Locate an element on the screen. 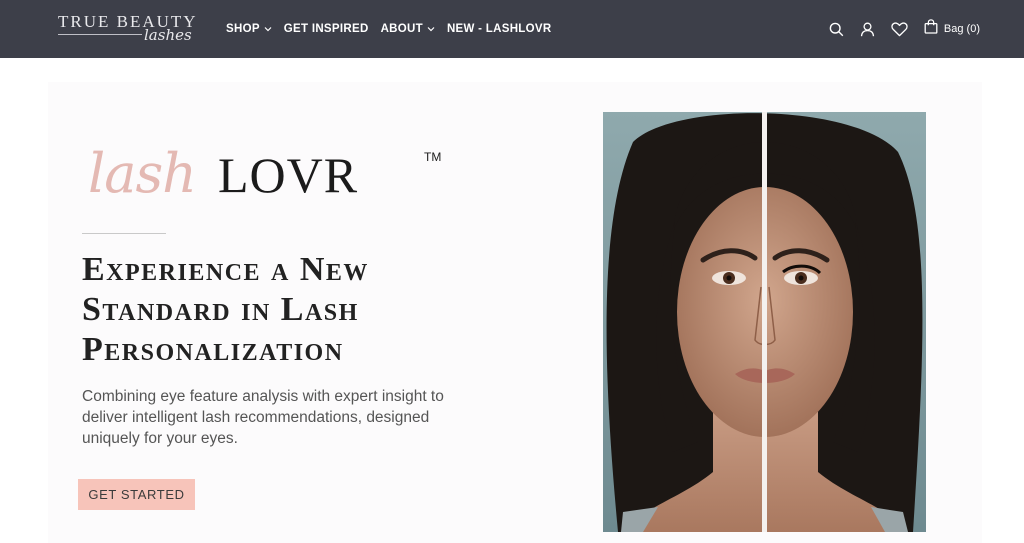 This screenshot has width=1024, height=543. nav-item-lashlovr: NEW - LASHLOVR is located at coordinates (499, 29).